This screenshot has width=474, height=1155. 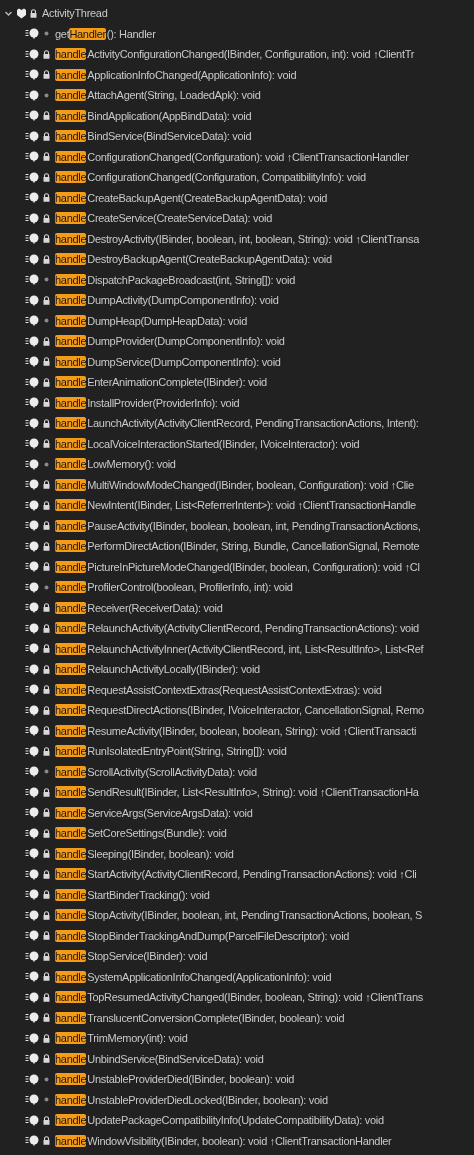 What do you see at coordinates (151, 320) in the screenshot?
I see `method-signature: handleDumpHeap(DumpHeapData): void` at bounding box center [151, 320].